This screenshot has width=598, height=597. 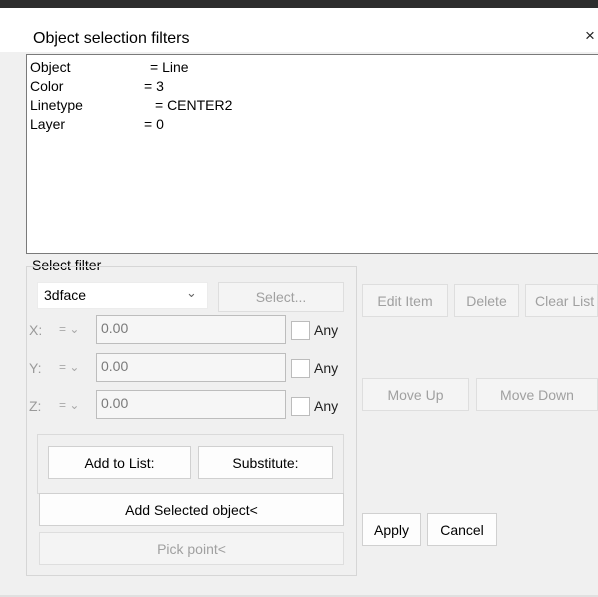 What do you see at coordinates (194, 105) in the screenshot?
I see `filter-value: = CENTER2` at bounding box center [194, 105].